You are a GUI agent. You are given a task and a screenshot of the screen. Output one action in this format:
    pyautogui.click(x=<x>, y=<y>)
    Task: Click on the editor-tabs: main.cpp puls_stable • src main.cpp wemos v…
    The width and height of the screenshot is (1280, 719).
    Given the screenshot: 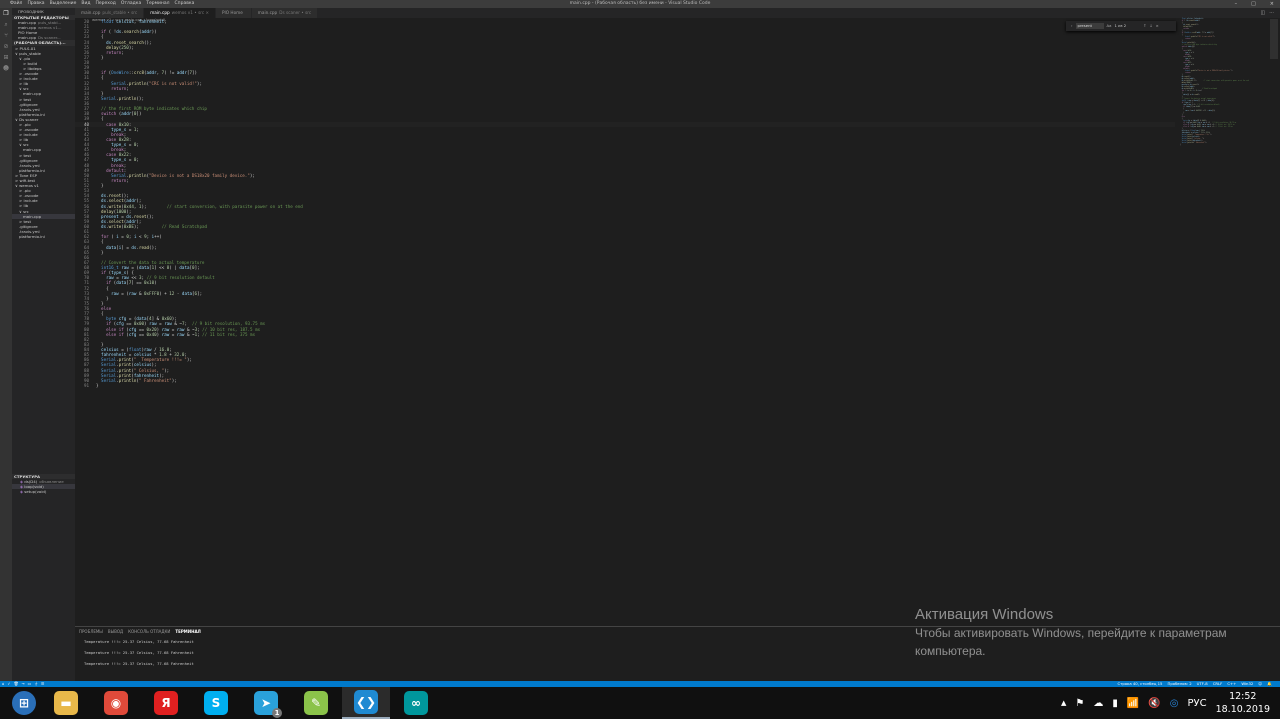 What is the action you would take?
    pyautogui.click(x=677, y=13)
    